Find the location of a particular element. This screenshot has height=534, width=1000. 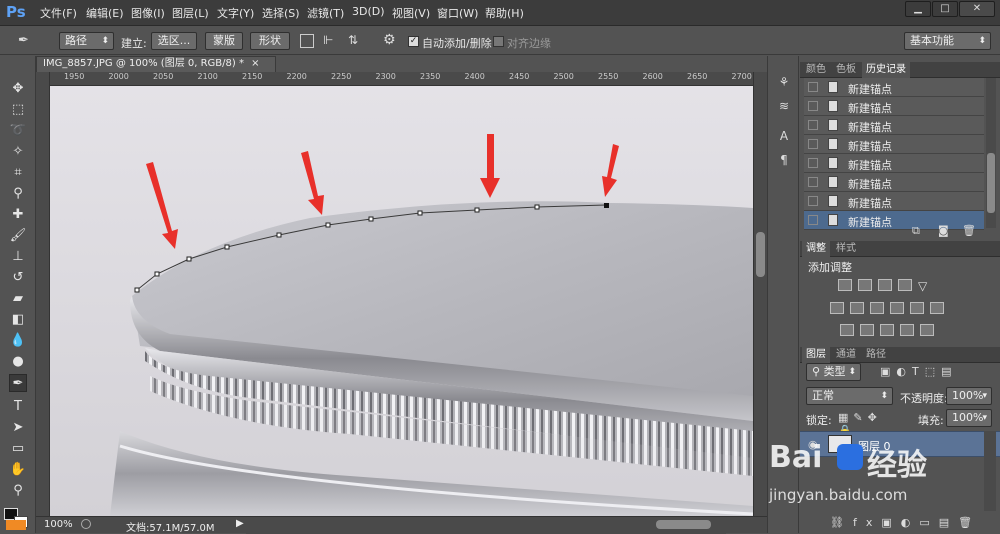

menu-edit: 编辑(E) is located at coordinates (105, 13).